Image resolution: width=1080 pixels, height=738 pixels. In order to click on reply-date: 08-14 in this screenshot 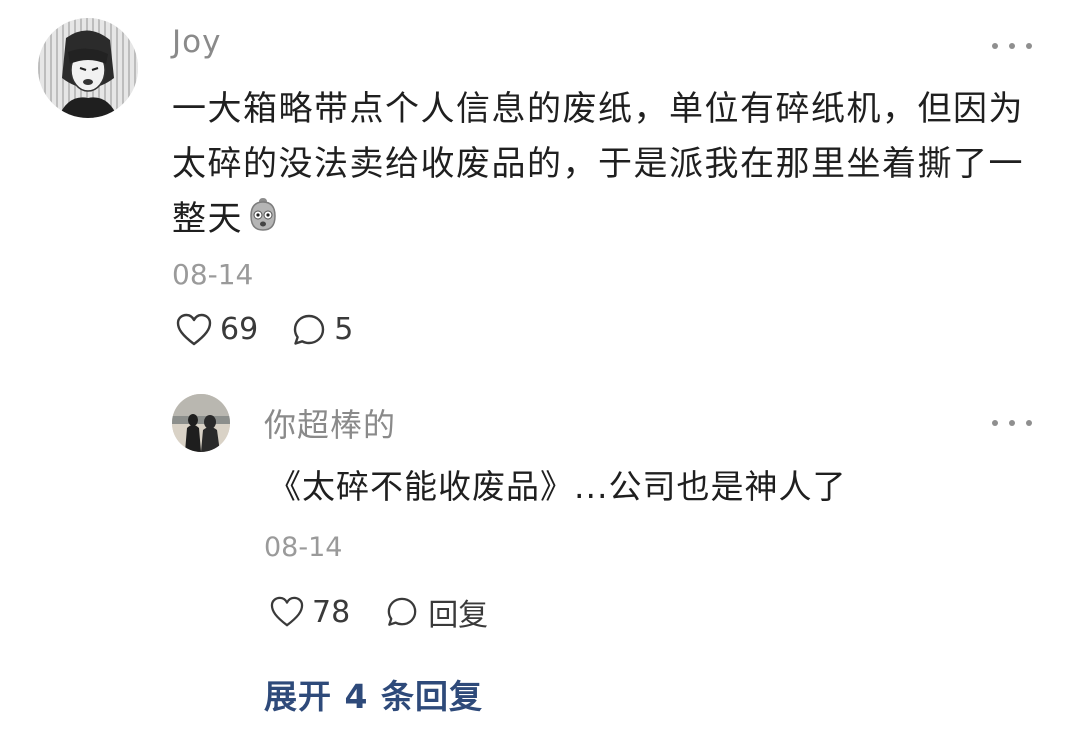, I will do `click(303, 547)`.